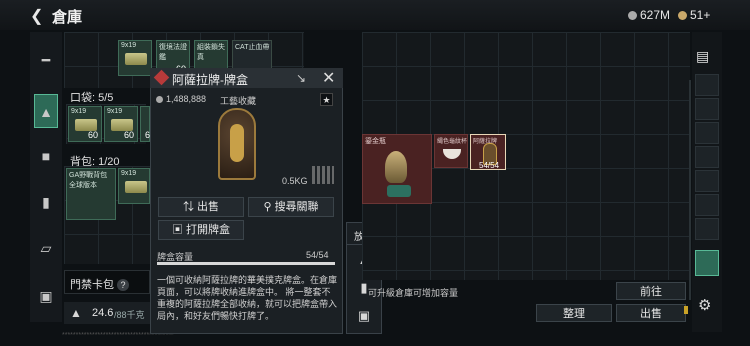  Describe the element at coordinates (106, 98) in the screenshot. I see `pocket-count: 5/5` at that location.